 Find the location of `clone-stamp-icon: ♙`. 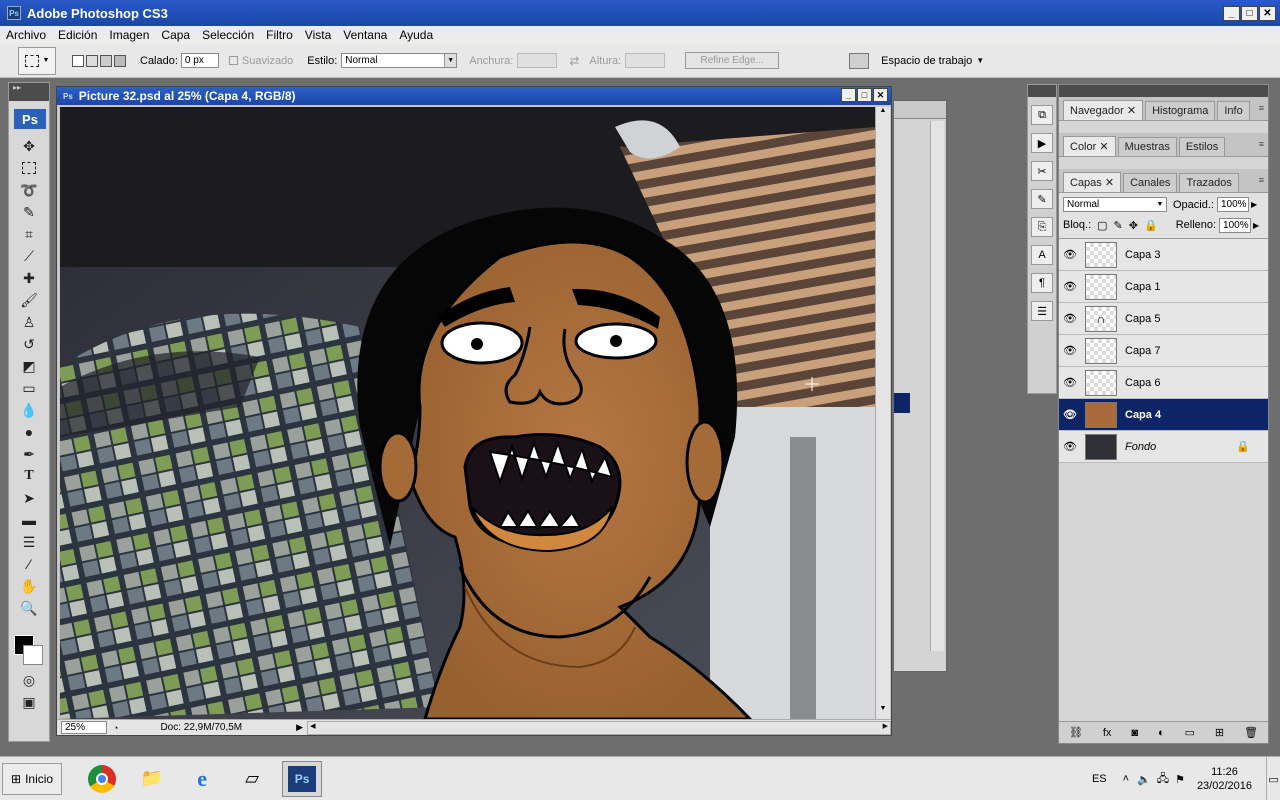

clone-stamp-icon: ♙ is located at coordinates (29, 322).